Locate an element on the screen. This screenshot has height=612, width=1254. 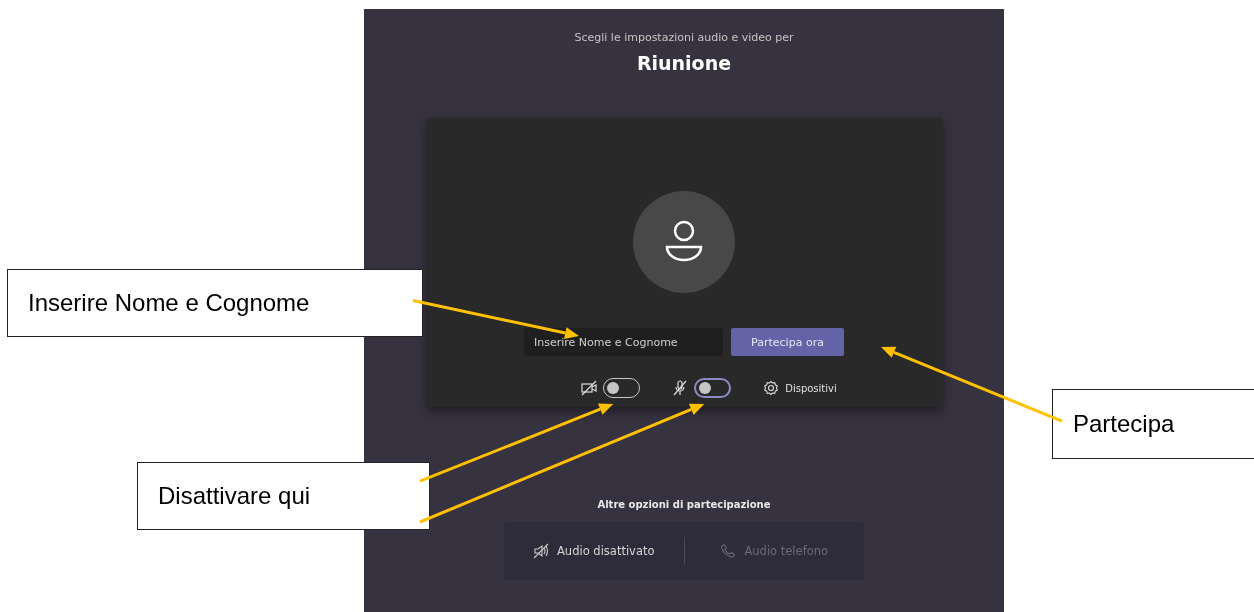
annotation-callout: Disattivare qui is located at coordinates (283, 496).